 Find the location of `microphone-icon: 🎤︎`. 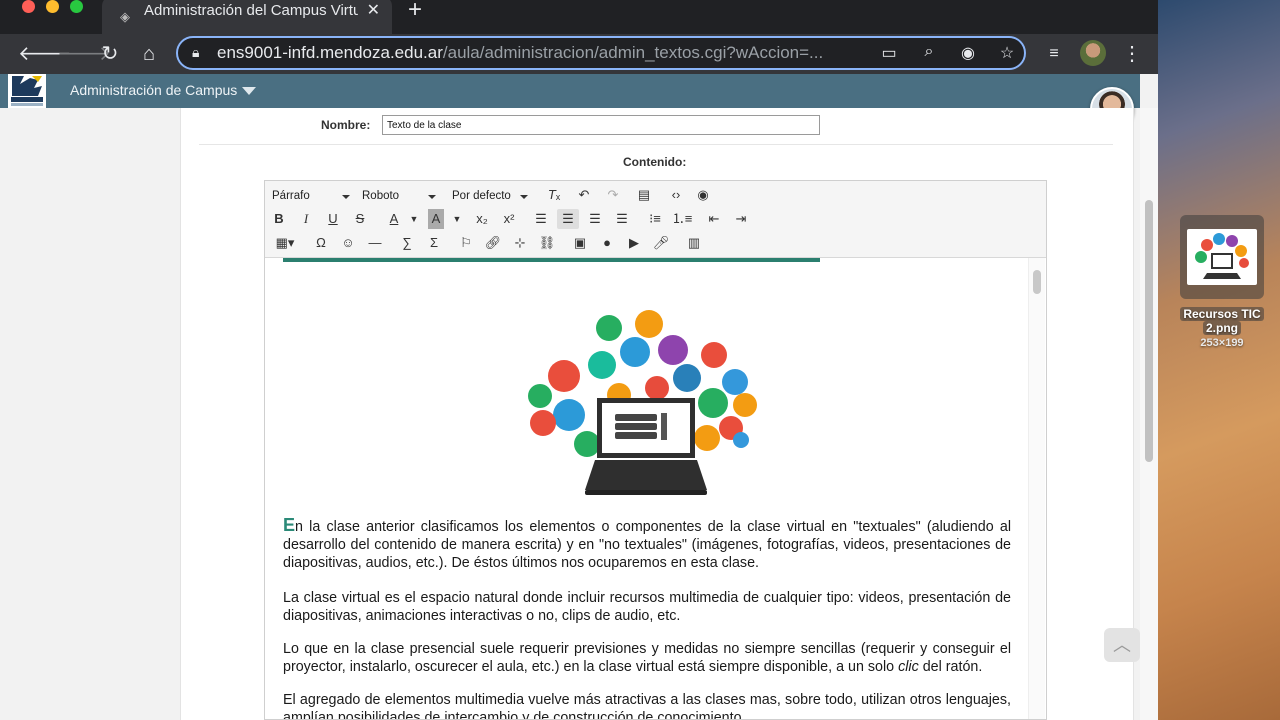

microphone-icon: 🎤︎ is located at coordinates (661, 243).